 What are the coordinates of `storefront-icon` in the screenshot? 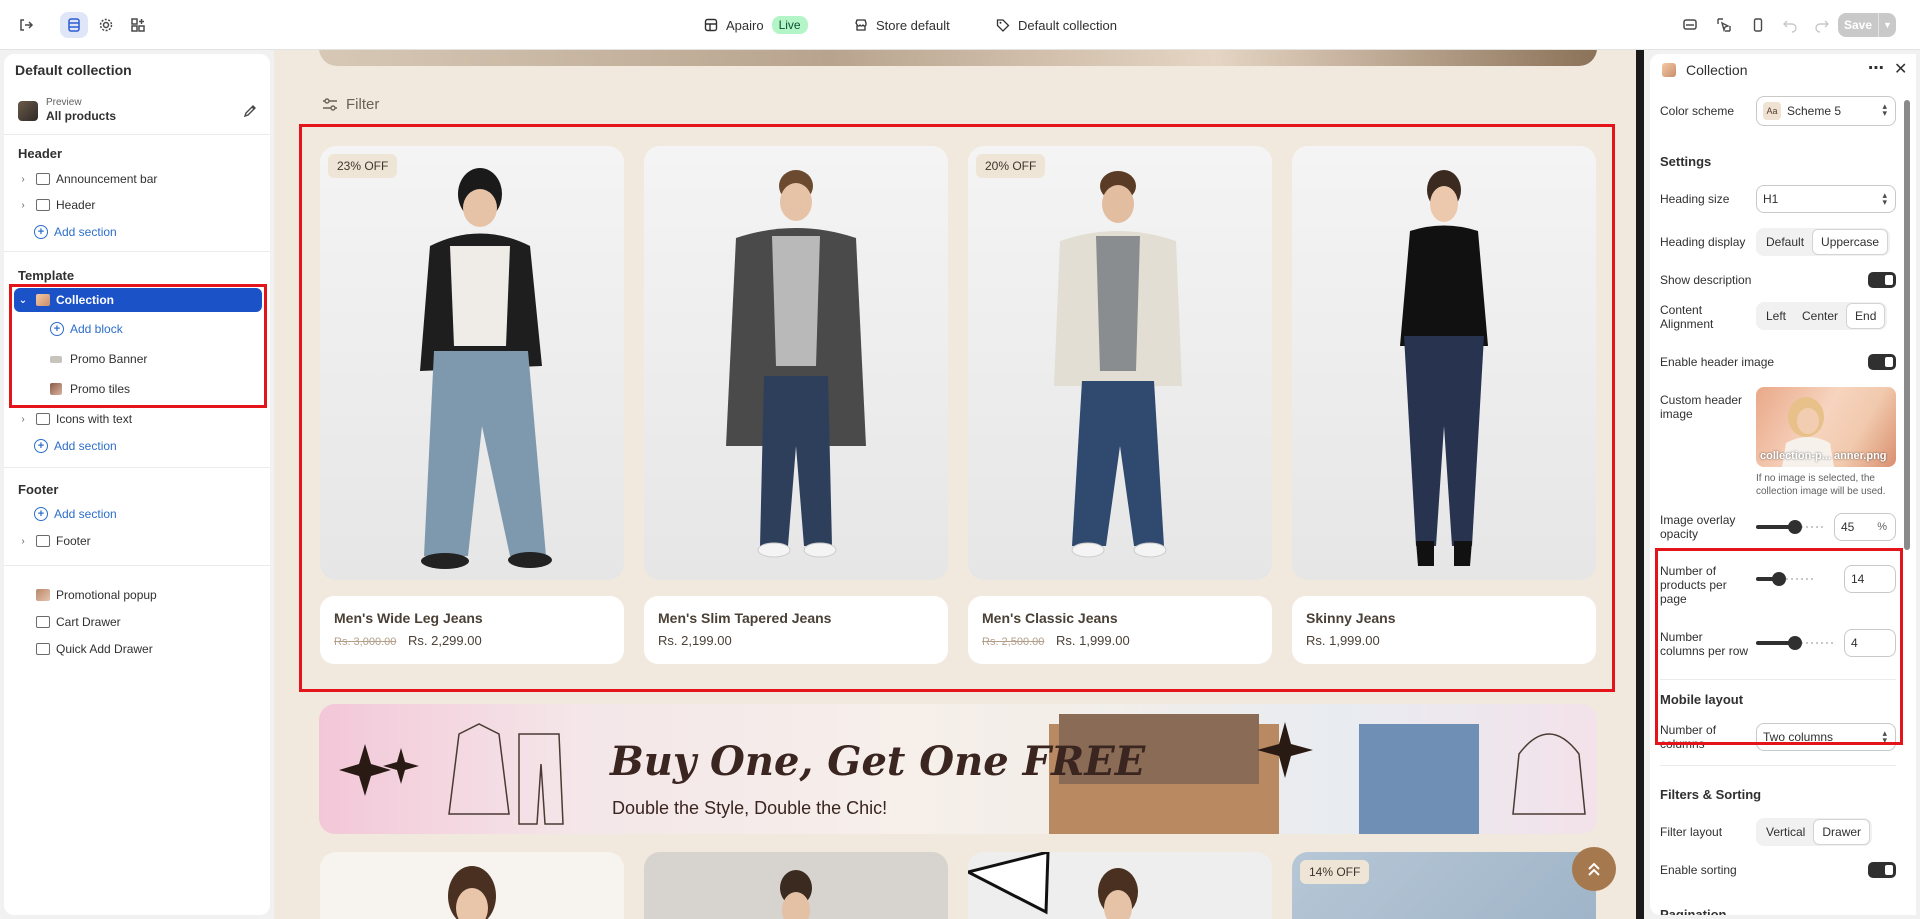 It's located at (861, 25).